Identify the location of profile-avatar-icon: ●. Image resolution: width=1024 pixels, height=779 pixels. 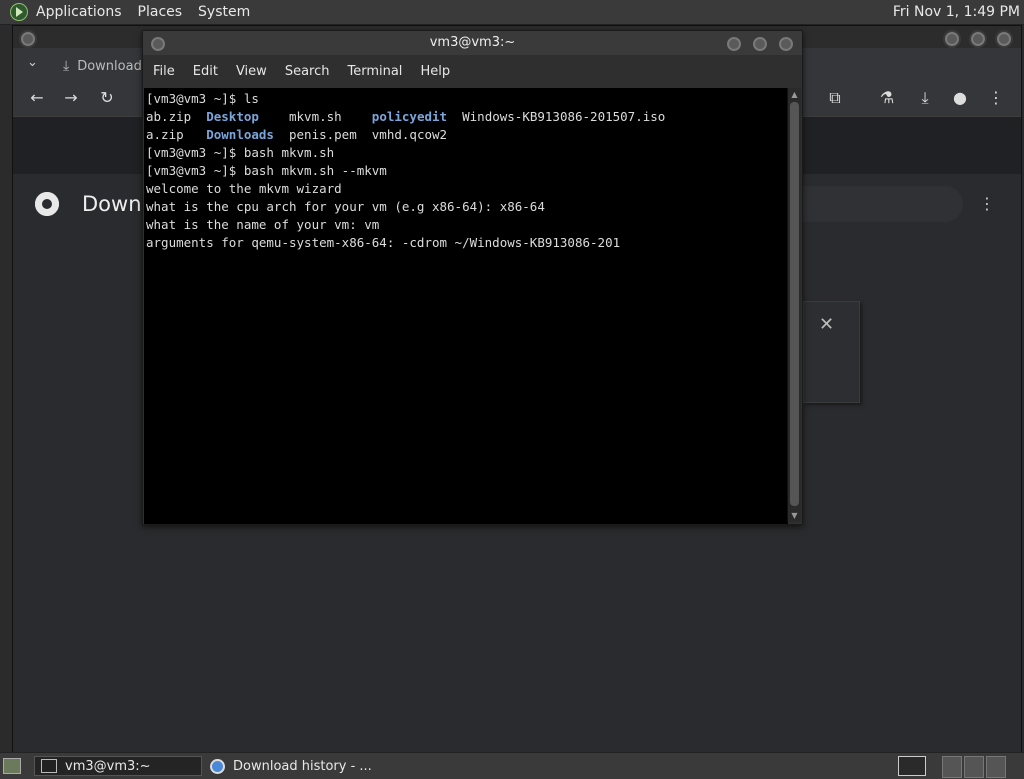
(960, 98).